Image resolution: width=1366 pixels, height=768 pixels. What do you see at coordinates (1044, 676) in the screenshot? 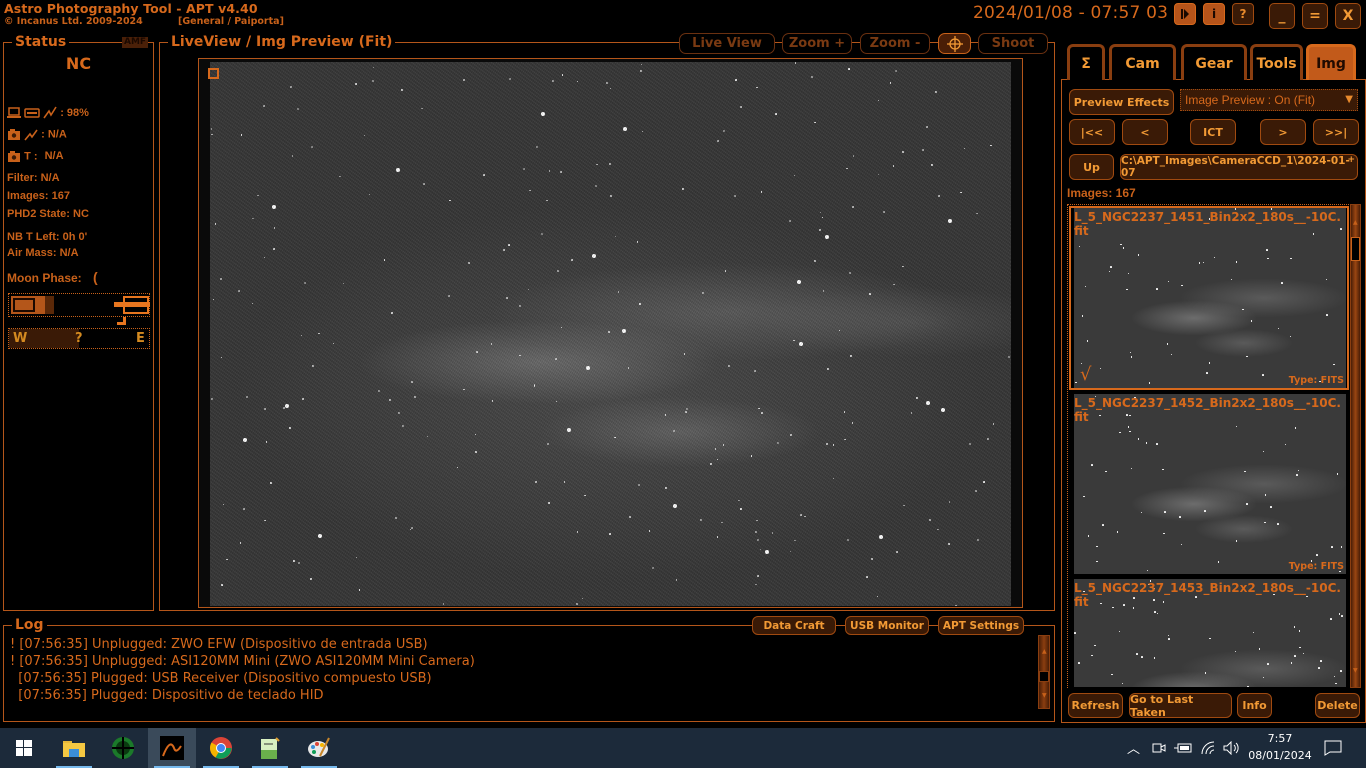
I see `log-scroll-thumb` at bounding box center [1044, 676].